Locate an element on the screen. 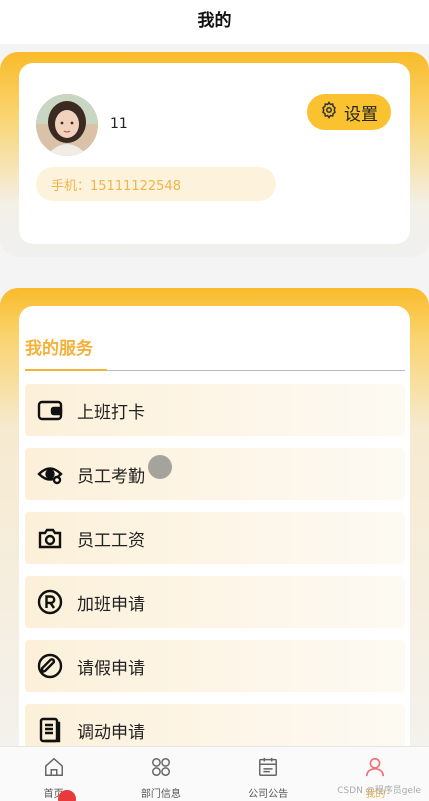 The height and width of the screenshot is (801, 429). notification-dot is located at coordinates (67, 795).